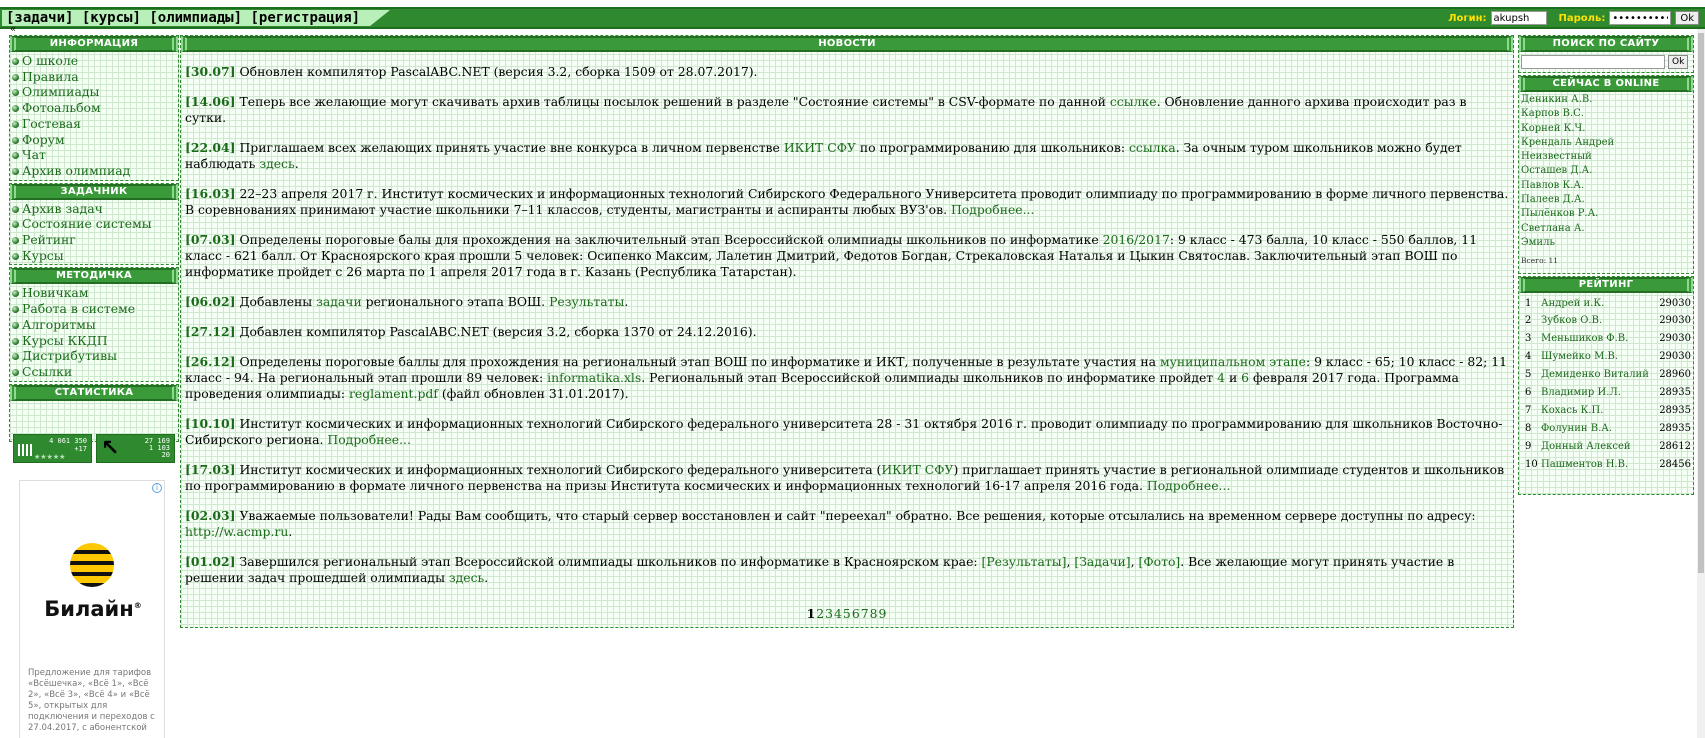 Image resolution: width=1705 pixels, height=738 pixels. Describe the element at coordinates (94, 325) in the screenshot. I see `menu-item: Алгоритмы` at that location.